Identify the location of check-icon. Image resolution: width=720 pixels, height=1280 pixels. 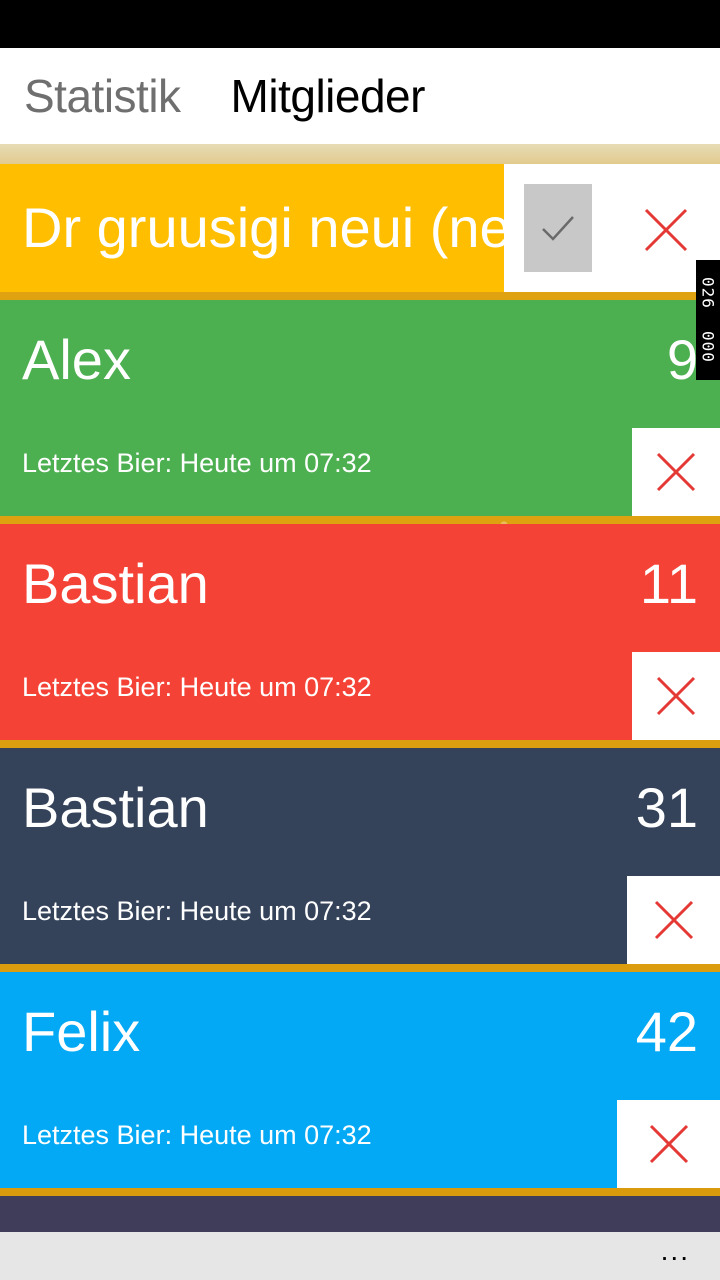
(558, 228).